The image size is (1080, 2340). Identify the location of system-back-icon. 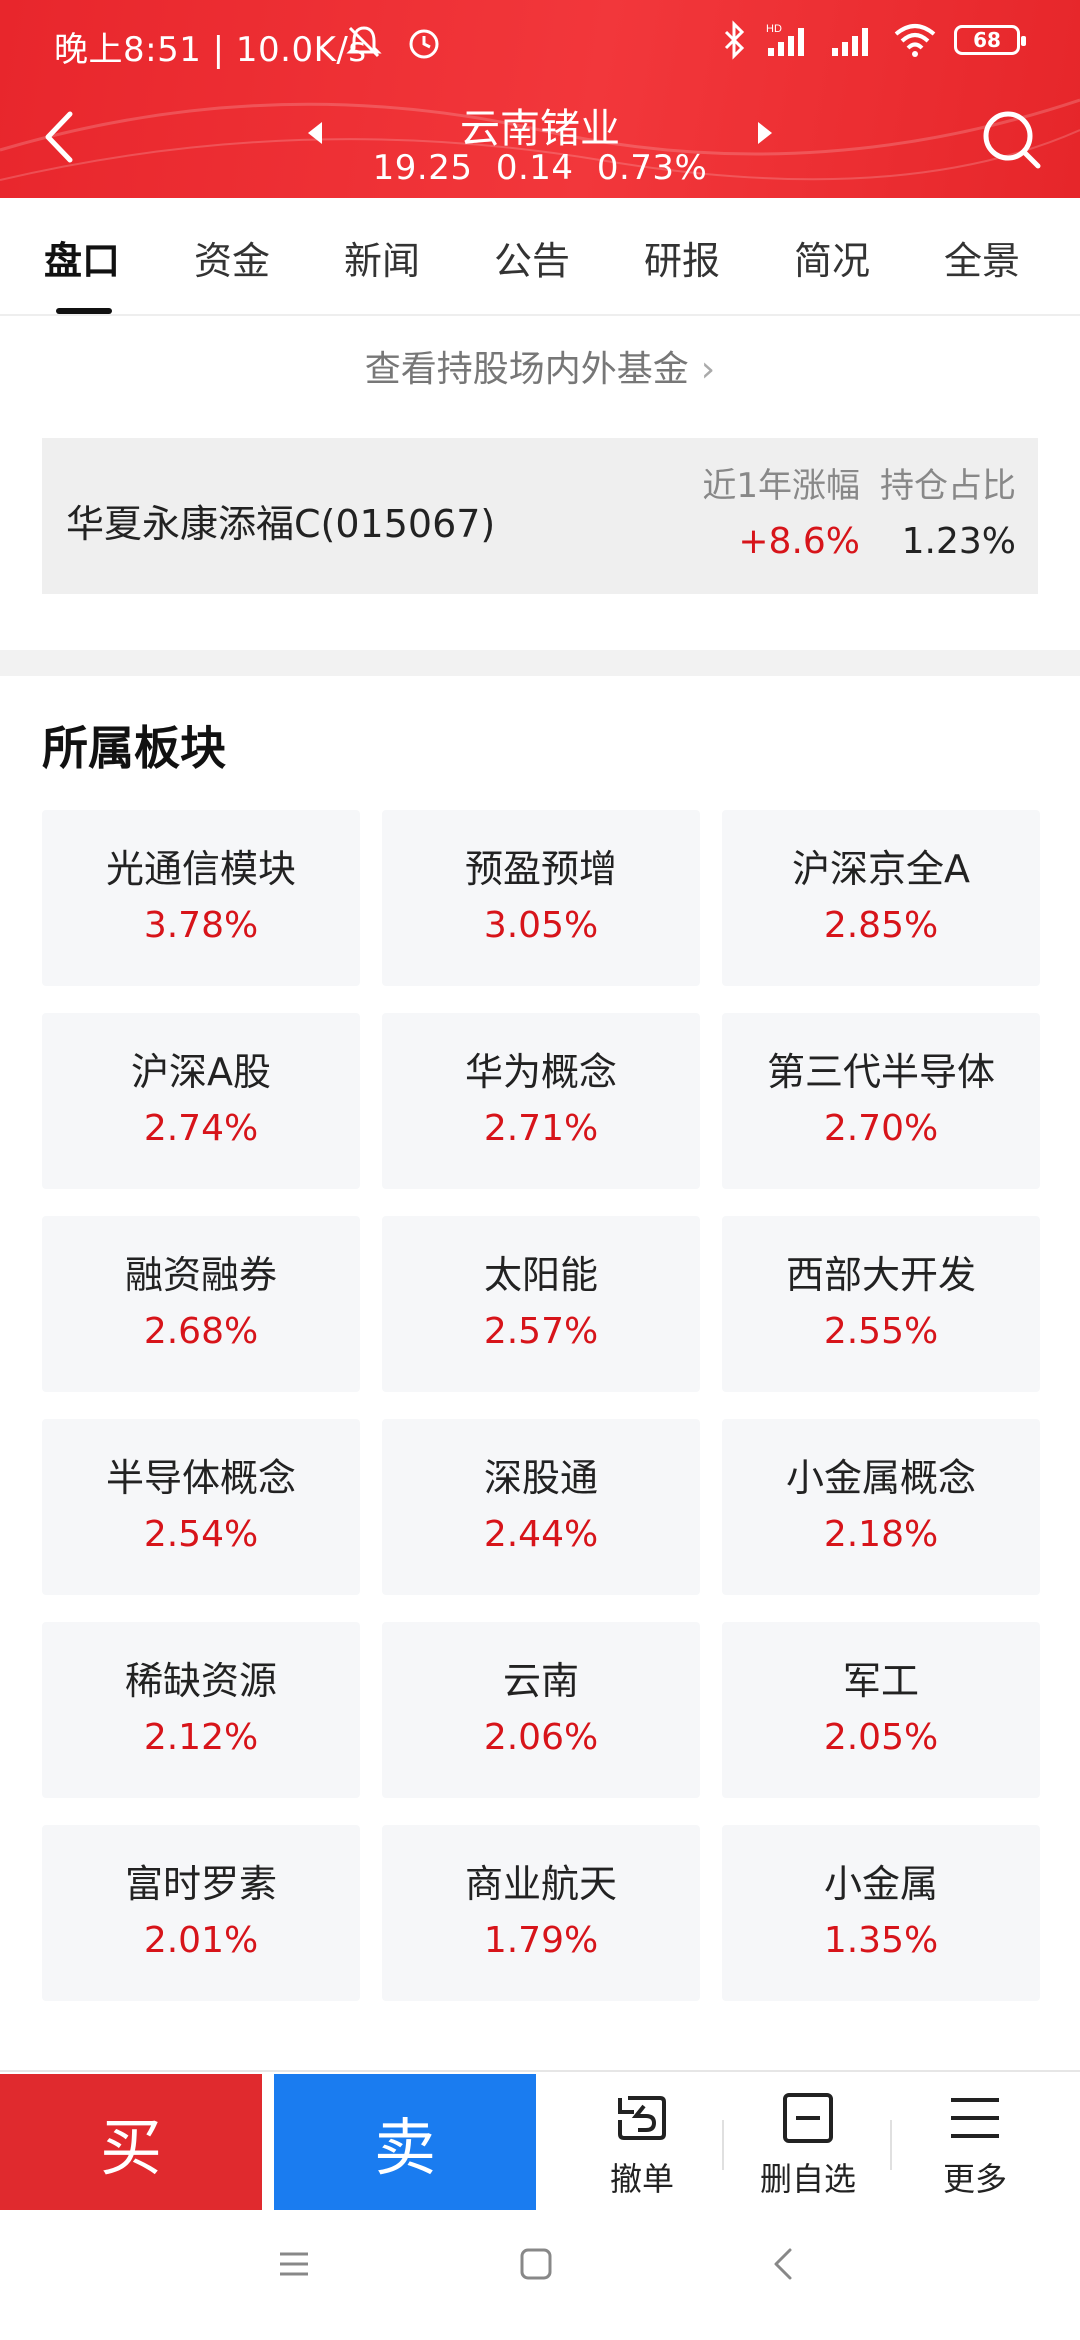
(784, 2264).